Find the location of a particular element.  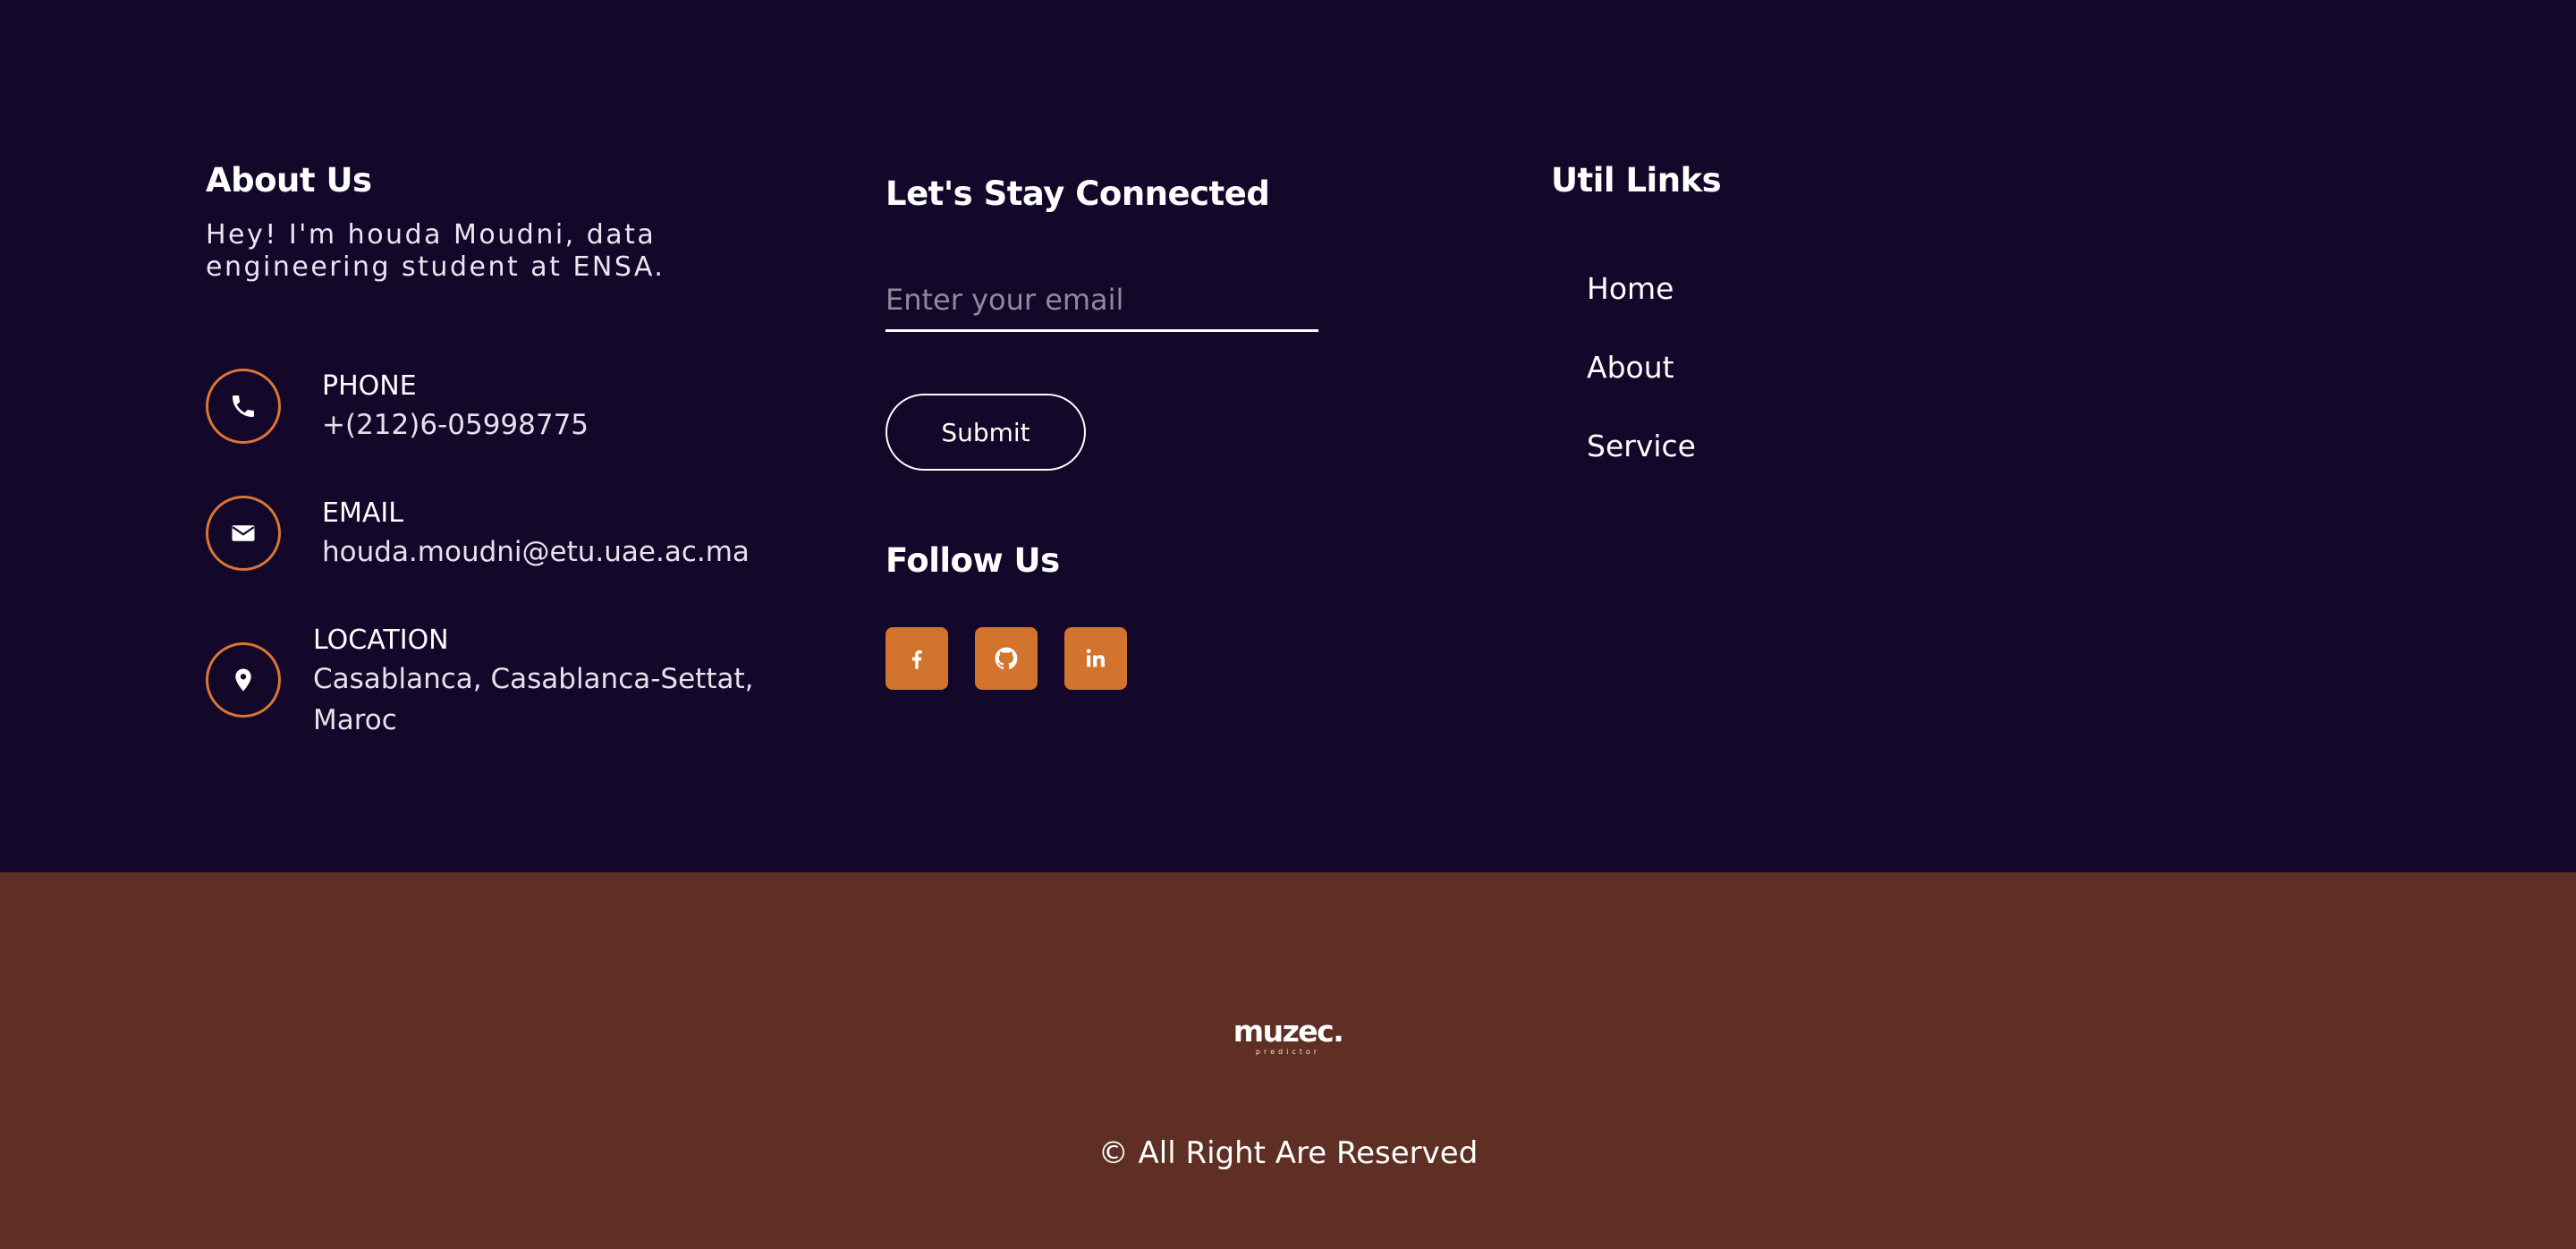

connect-column: Let's Stay Connected Submit Follow Us is located at coordinates (1136, 432).